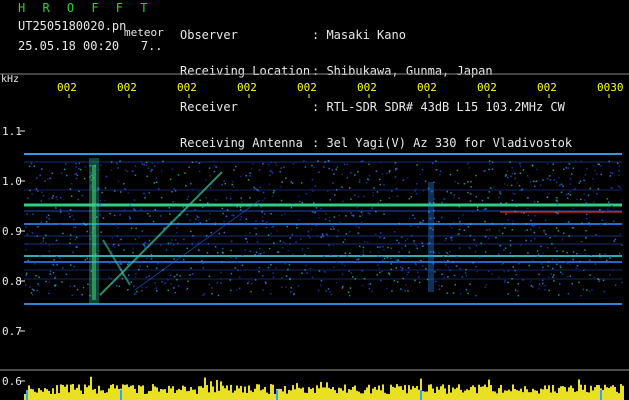  What do you see at coordinates (421, 395) in the screenshot?
I see `level-marker` at bounding box center [421, 395].